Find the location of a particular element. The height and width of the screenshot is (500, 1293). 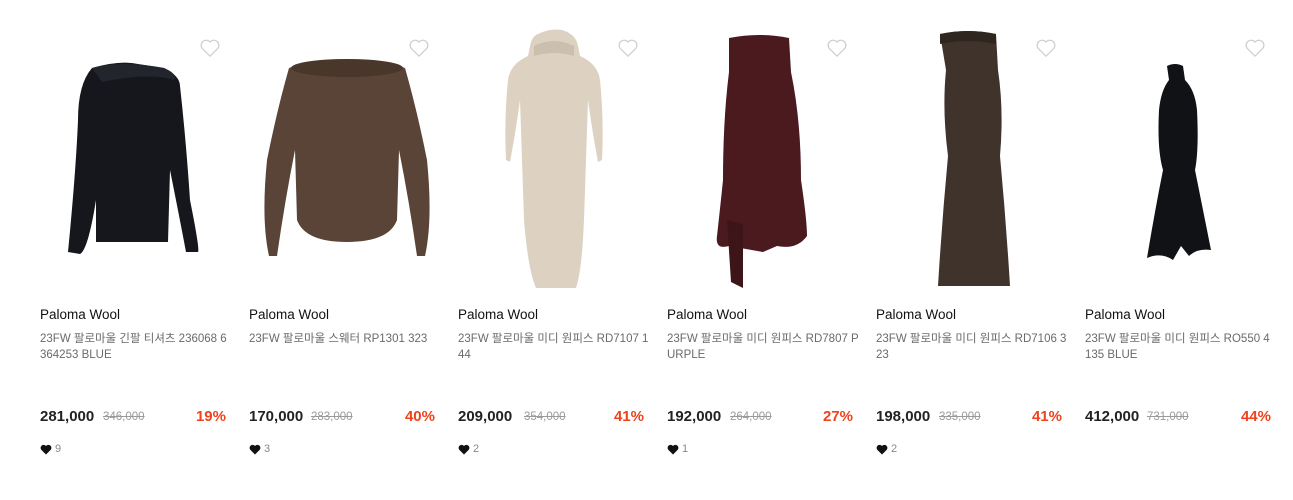

product-name: 23FW 팔로마울 미디 원피스 RO550 4 135 BLUE is located at coordinates (1181, 347).